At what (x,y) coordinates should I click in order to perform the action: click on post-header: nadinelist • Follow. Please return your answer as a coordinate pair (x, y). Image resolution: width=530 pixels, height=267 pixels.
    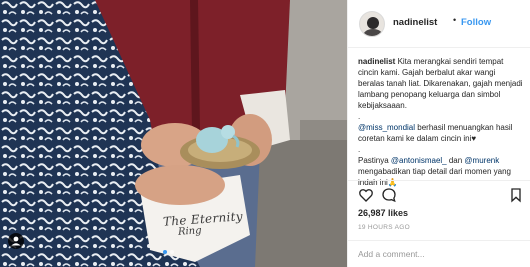
    Looking at the image, I should click on (439, 24).